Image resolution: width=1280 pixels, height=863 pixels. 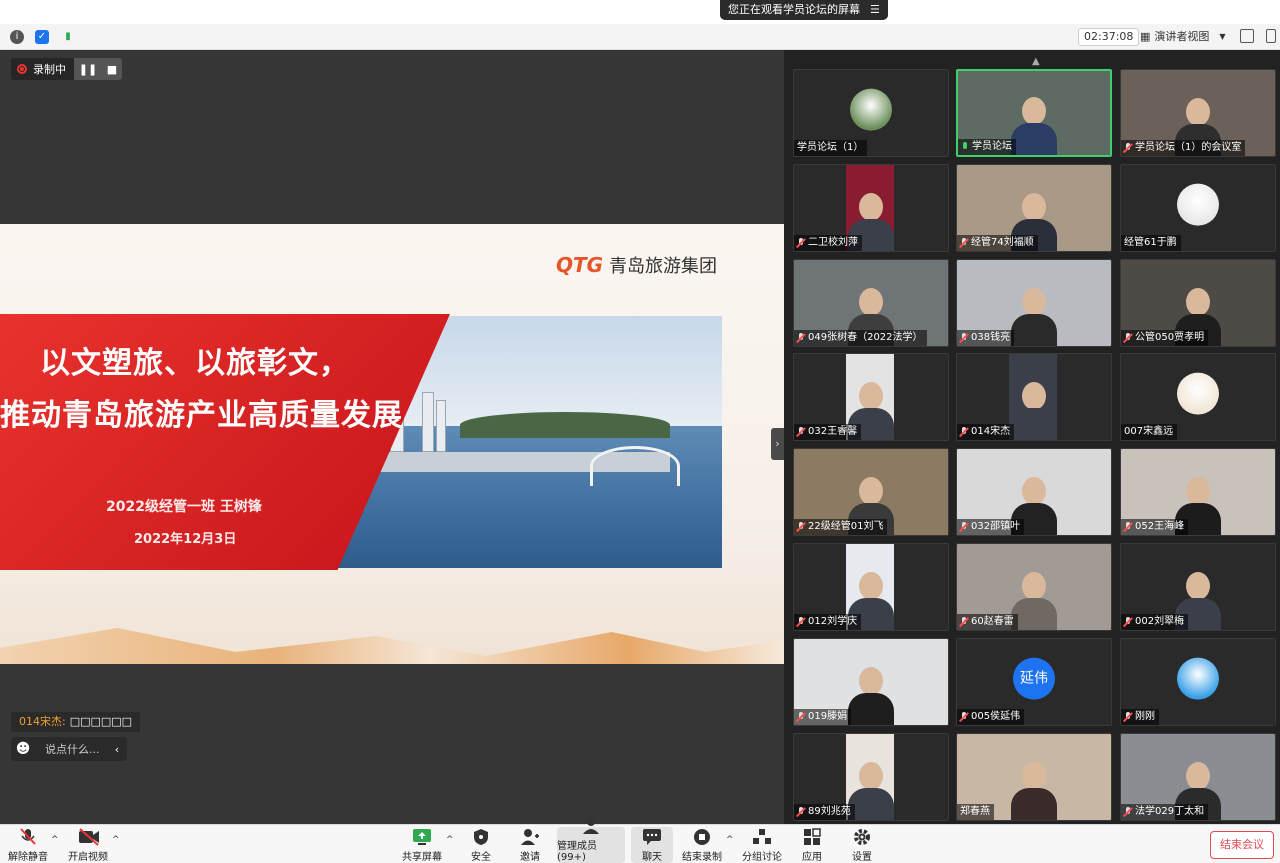 What do you see at coordinates (804, 10) in the screenshot?
I see `viewing-banner: 您正在观看学员论坛的屏幕 ☰` at bounding box center [804, 10].